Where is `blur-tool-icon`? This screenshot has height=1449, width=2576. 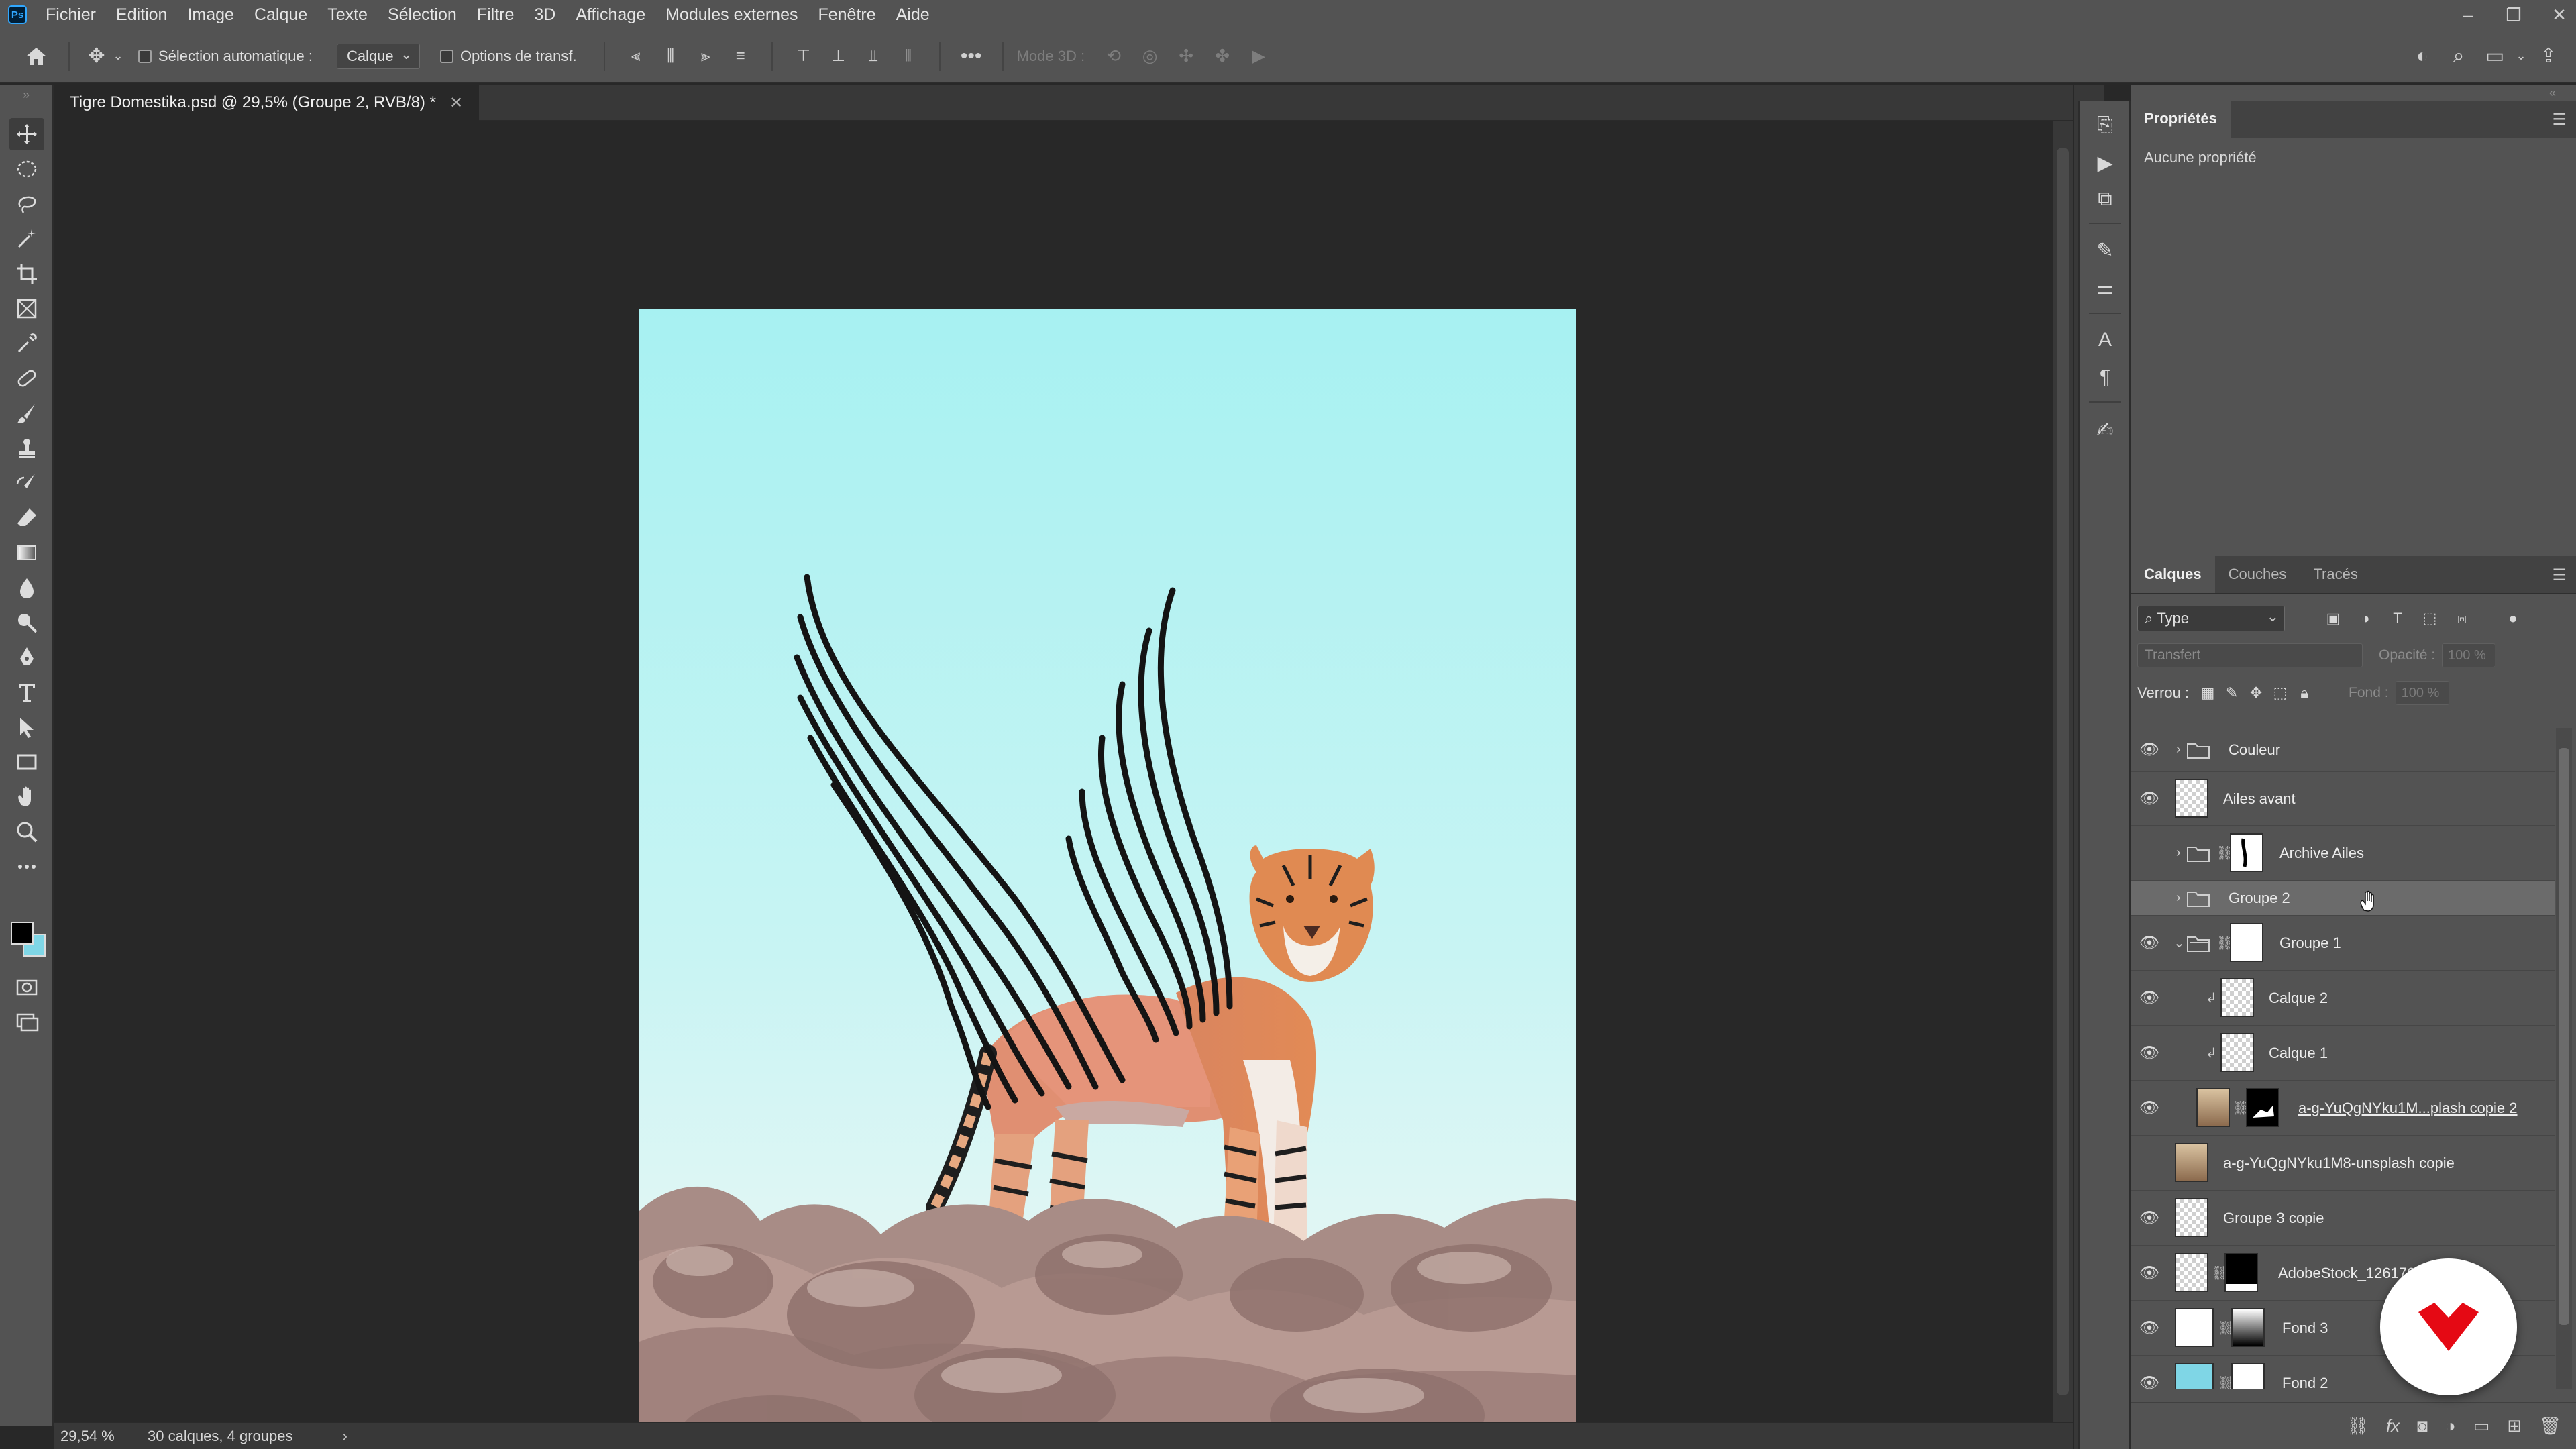
blur-tool-icon is located at coordinates (26, 588).